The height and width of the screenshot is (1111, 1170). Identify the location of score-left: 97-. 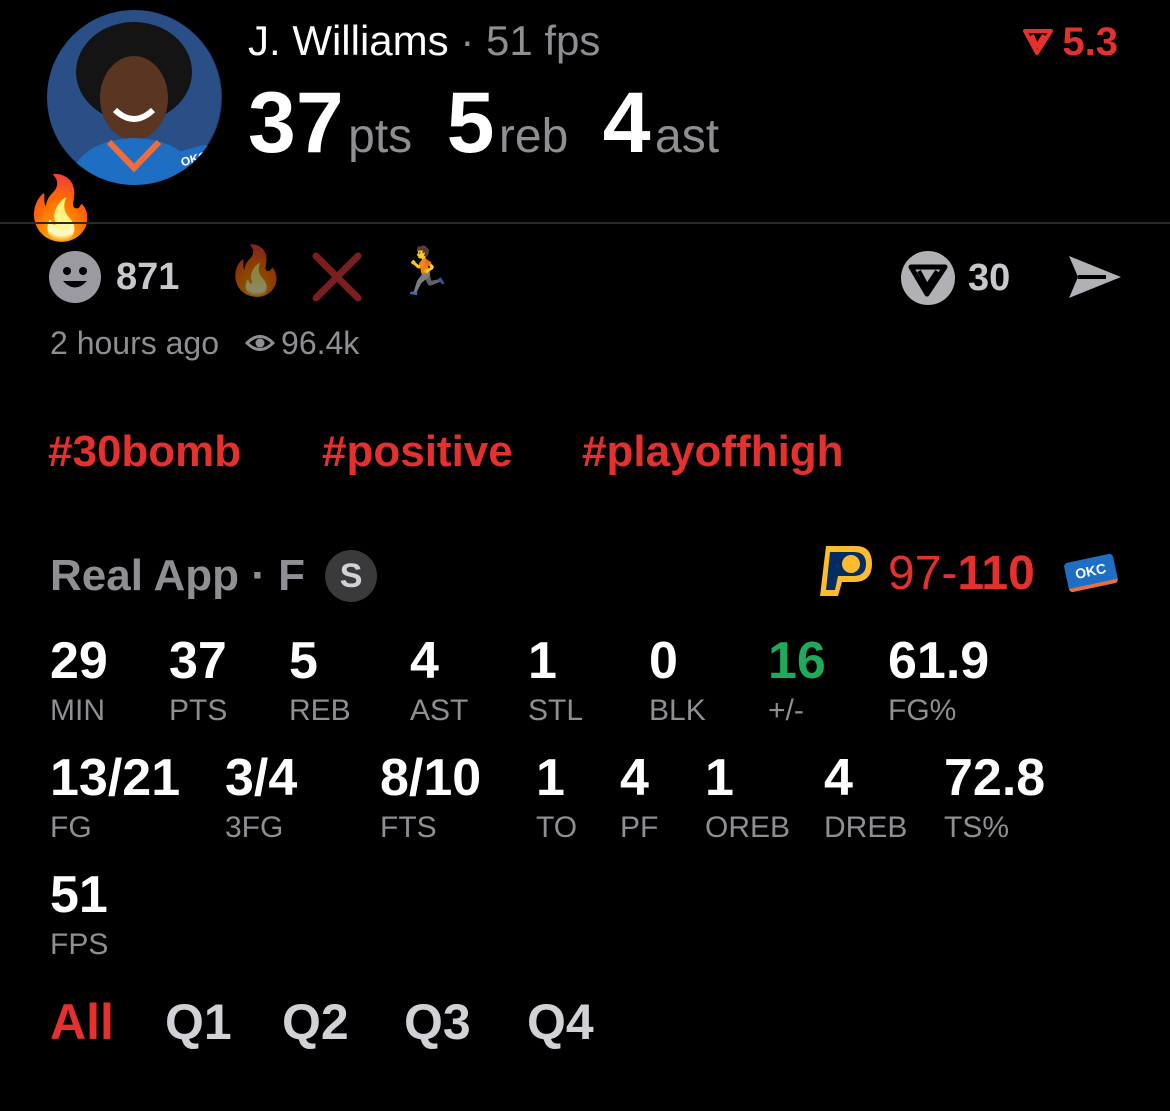
(923, 573).